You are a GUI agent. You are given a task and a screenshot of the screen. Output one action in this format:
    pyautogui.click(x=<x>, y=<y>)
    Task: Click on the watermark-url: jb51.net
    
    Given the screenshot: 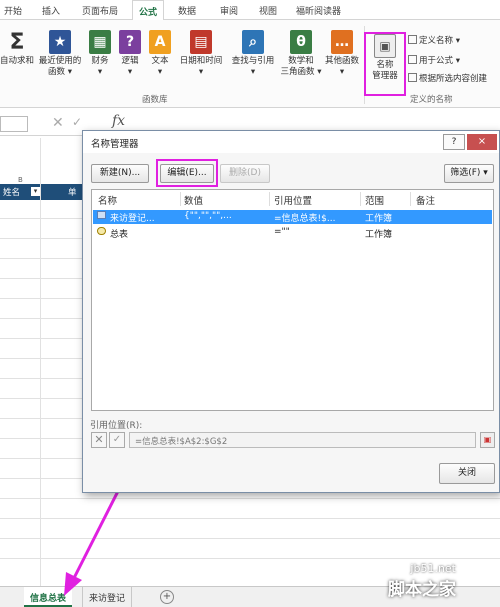 What is the action you would take?
    pyautogui.click(x=433, y=568)
    